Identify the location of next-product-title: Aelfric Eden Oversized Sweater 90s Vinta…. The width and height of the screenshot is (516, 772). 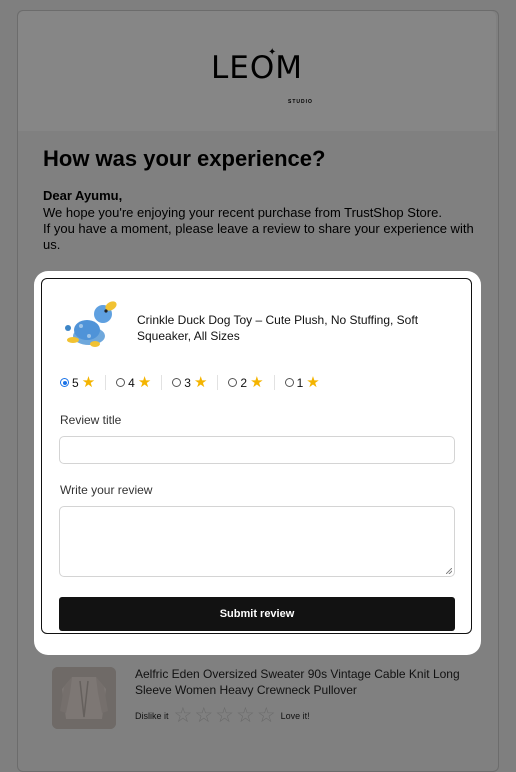
(297, 682).